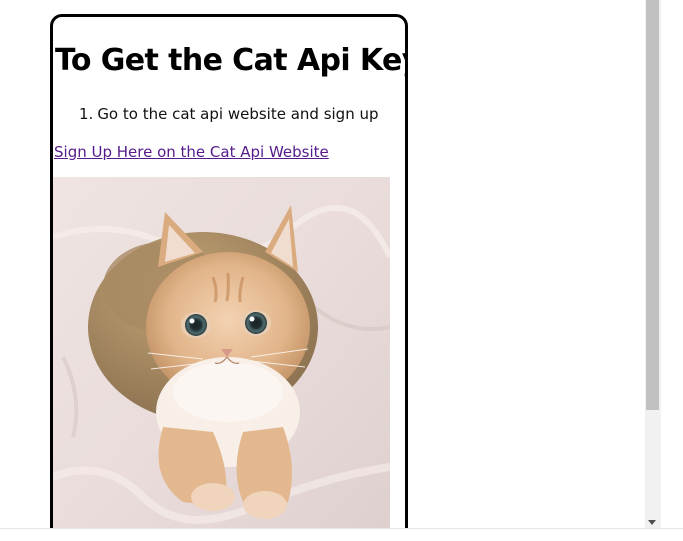 The width and height of the screenshot is (683, 541). What do you see at coordinates (652, 522) in the screenshot?
I see `triangle-down-icon` at bounding box center [652, 522].